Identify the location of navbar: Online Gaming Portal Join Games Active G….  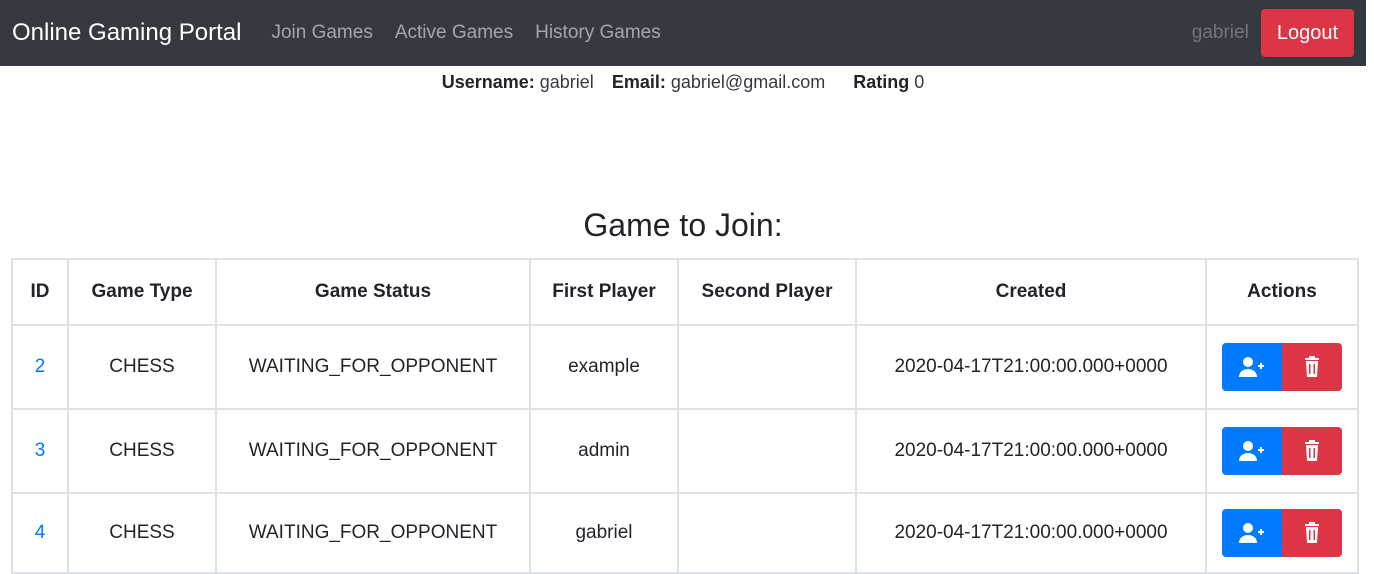
(683, 33).